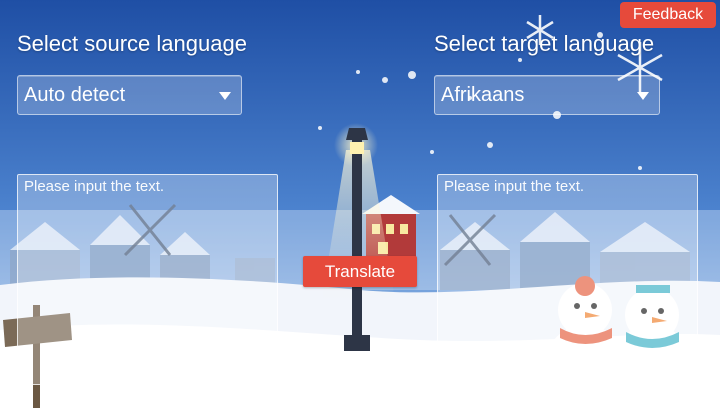 The height and width of the screenshot is (408, 720). What do you see at coordinates (483, 95) in the screenshot?
I see `target-language-value: Afrikaans` at bounding box center [483, 95].